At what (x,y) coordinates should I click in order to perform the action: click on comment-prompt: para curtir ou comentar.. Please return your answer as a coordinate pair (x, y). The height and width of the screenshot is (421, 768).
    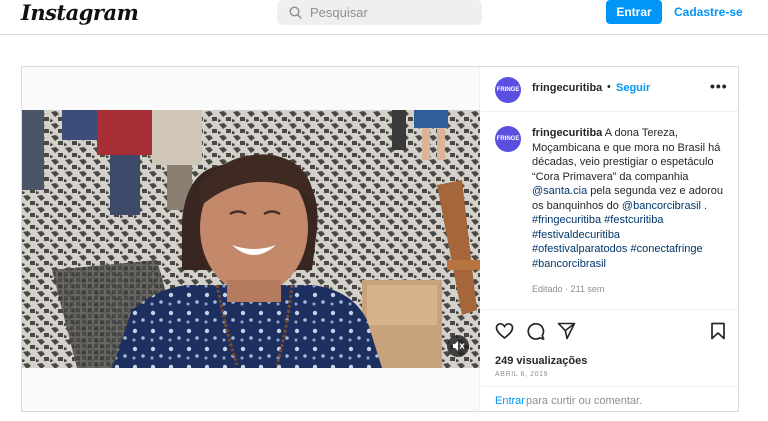
    Looking at the image, I should click on (584, 401).